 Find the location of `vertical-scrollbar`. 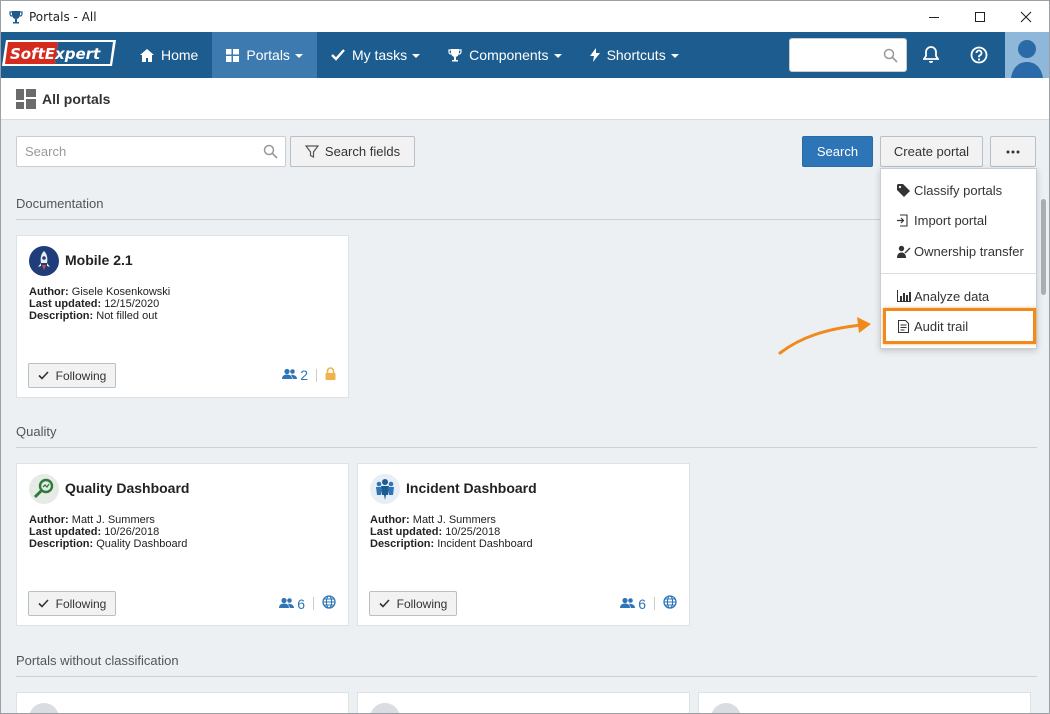

vertical-scrollbar is located at coordinates (1044, 417).